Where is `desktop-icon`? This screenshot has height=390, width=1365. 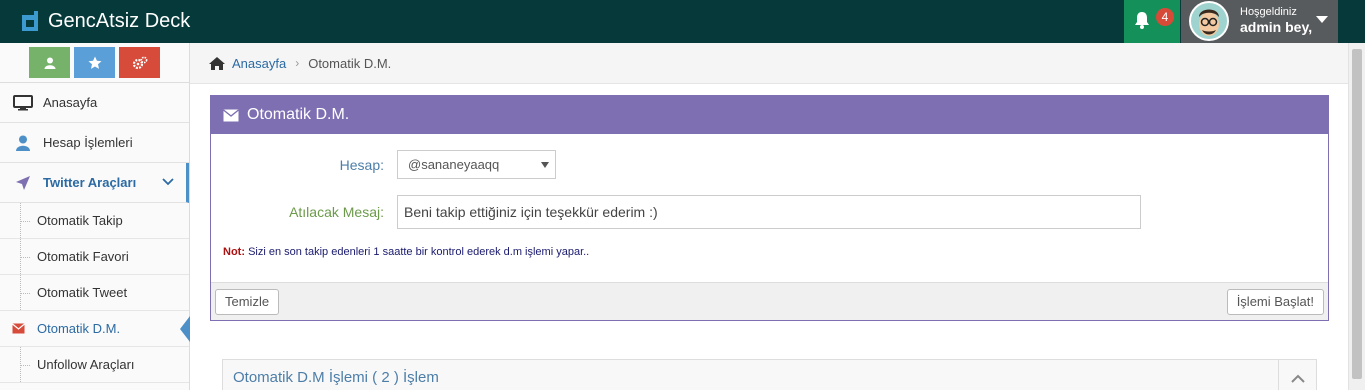 desktop-icon is located at coordinates (23, 102).